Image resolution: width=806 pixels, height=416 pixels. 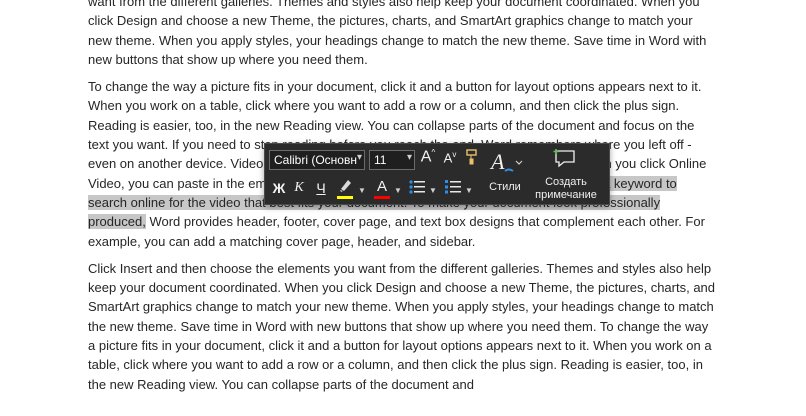 What do you see at coordinates (398, 190) in the screenshot?
I see `font-color-dropdown-icon: ▼` at bounding box center [398, 190].